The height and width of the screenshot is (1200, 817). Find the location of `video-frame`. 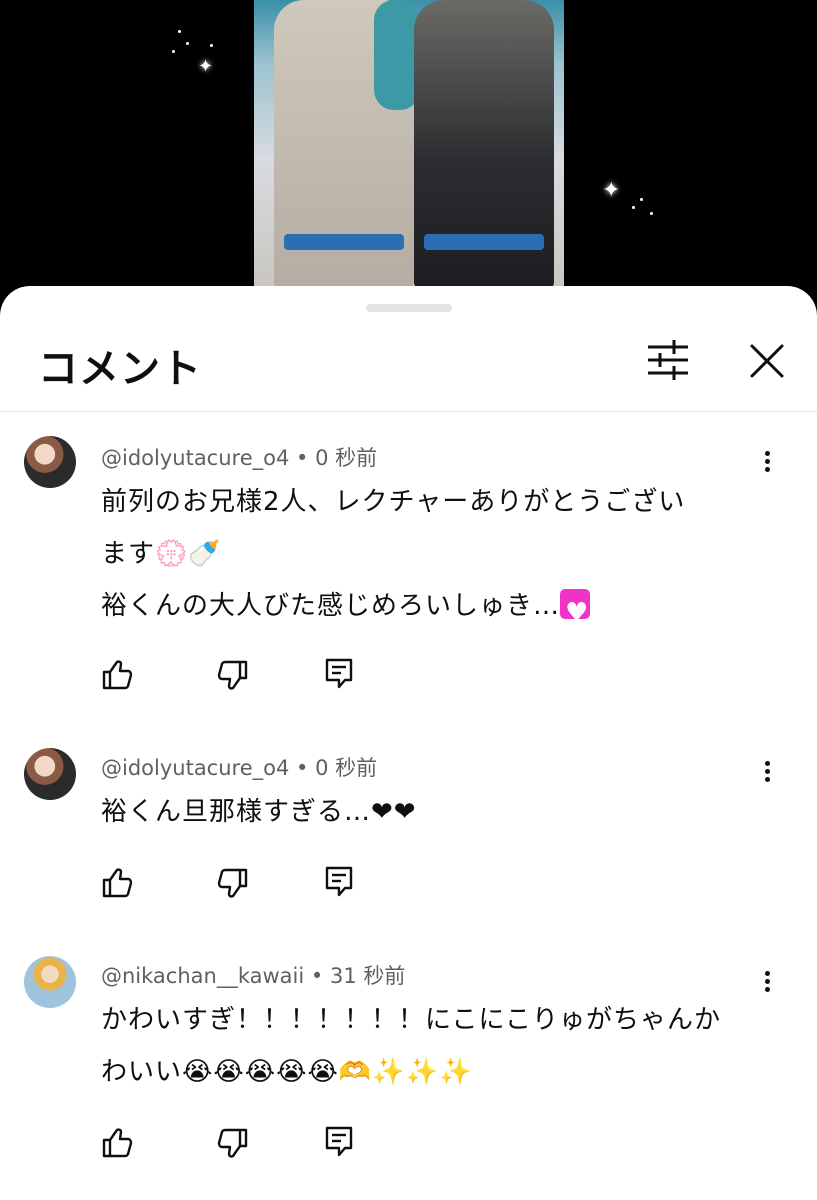

video-frame is located at coordinates (409, 145).